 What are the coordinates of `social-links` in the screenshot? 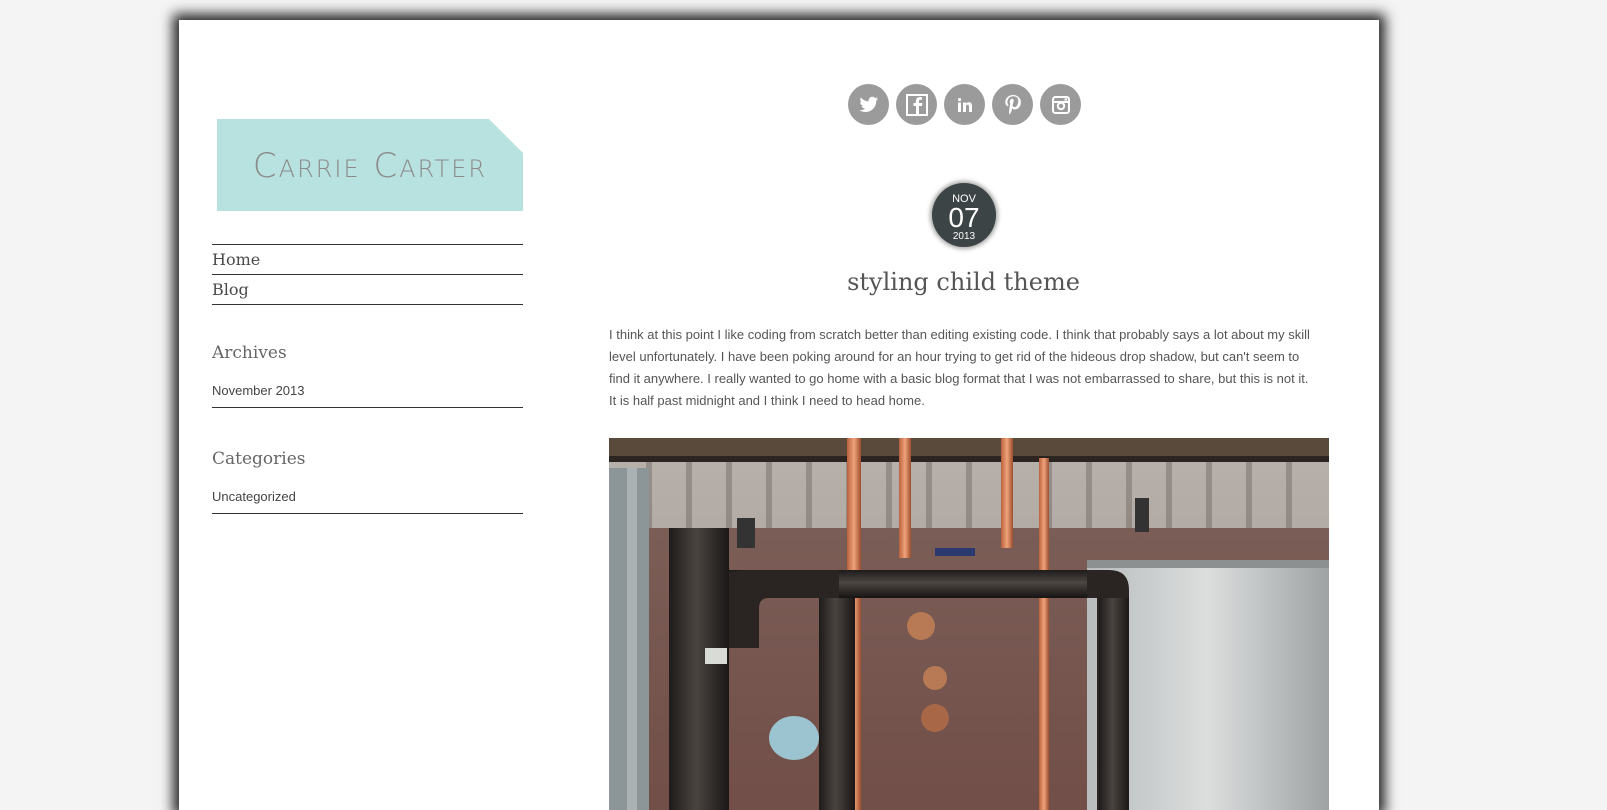 It's located at (964, 104).